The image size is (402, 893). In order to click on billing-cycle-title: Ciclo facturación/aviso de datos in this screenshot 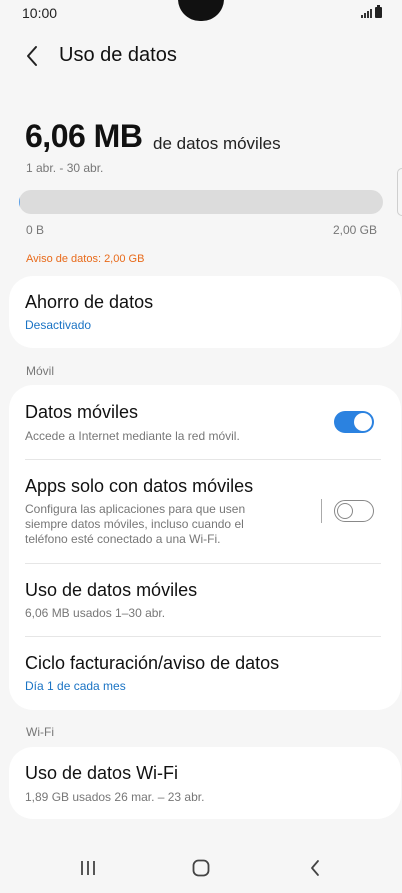, I will do `click(152, 663)`.